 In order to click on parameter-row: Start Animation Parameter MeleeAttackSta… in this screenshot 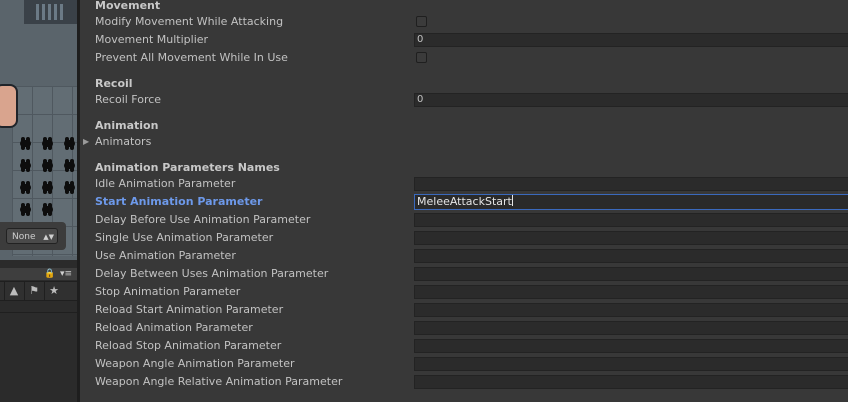, I will do `click(471, 202)`.